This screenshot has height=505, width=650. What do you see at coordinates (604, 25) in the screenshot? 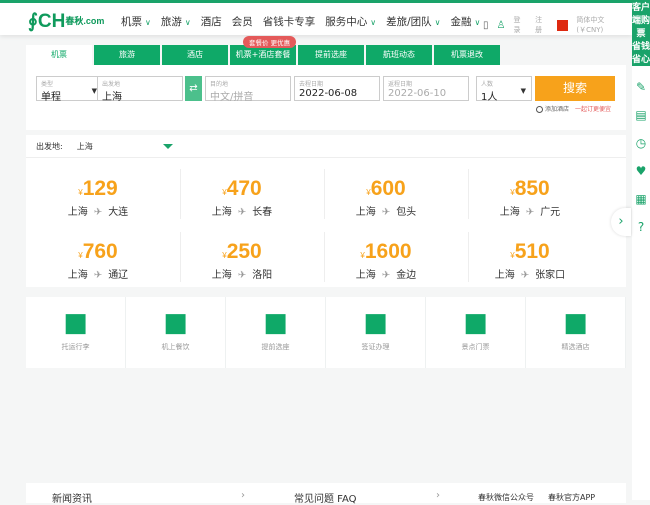
I see `language-selector: 简体中文 (￥CNY)` at bounding box center [604, 25].